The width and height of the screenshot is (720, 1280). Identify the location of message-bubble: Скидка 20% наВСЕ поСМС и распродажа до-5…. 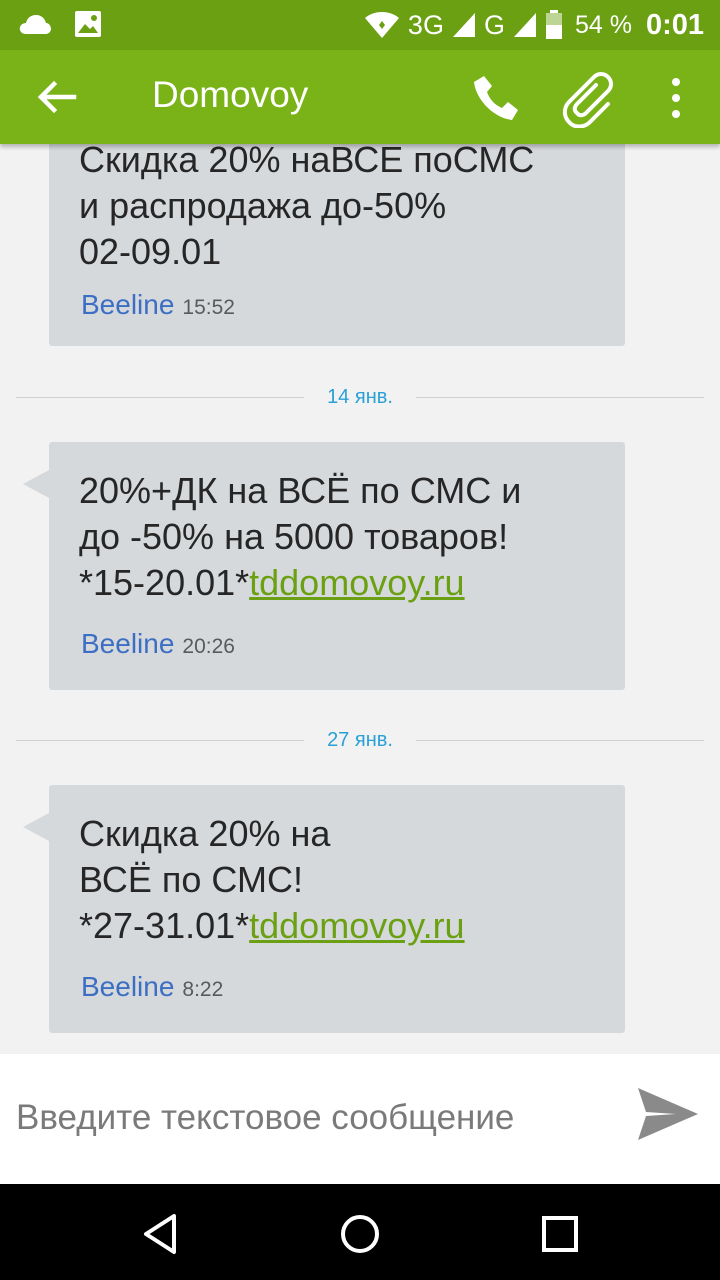
(337, 245).